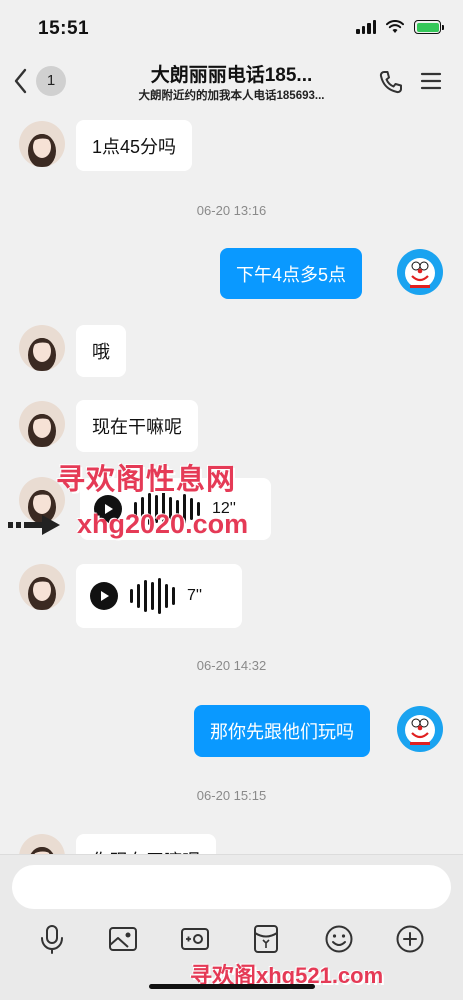 This screenshot has height=1000, width=463. Describe the element at coordinates (195, 595) in the screenshot. I see `voice-duration: 7''` at that location.